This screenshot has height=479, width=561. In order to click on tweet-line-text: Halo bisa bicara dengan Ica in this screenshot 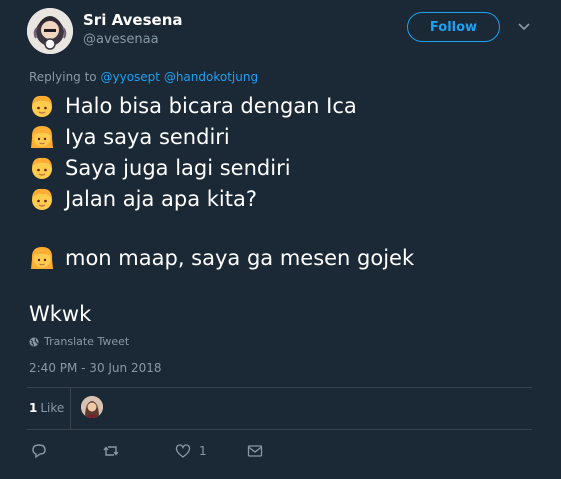, I will do `click(211, 106)`.